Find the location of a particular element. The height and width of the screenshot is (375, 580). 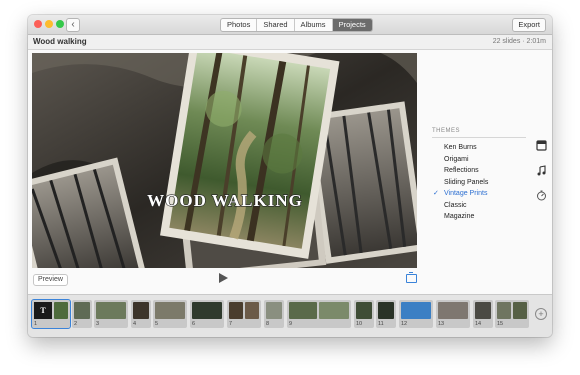

timeline-clip-15: 15 is located at coordinates (512, 314).